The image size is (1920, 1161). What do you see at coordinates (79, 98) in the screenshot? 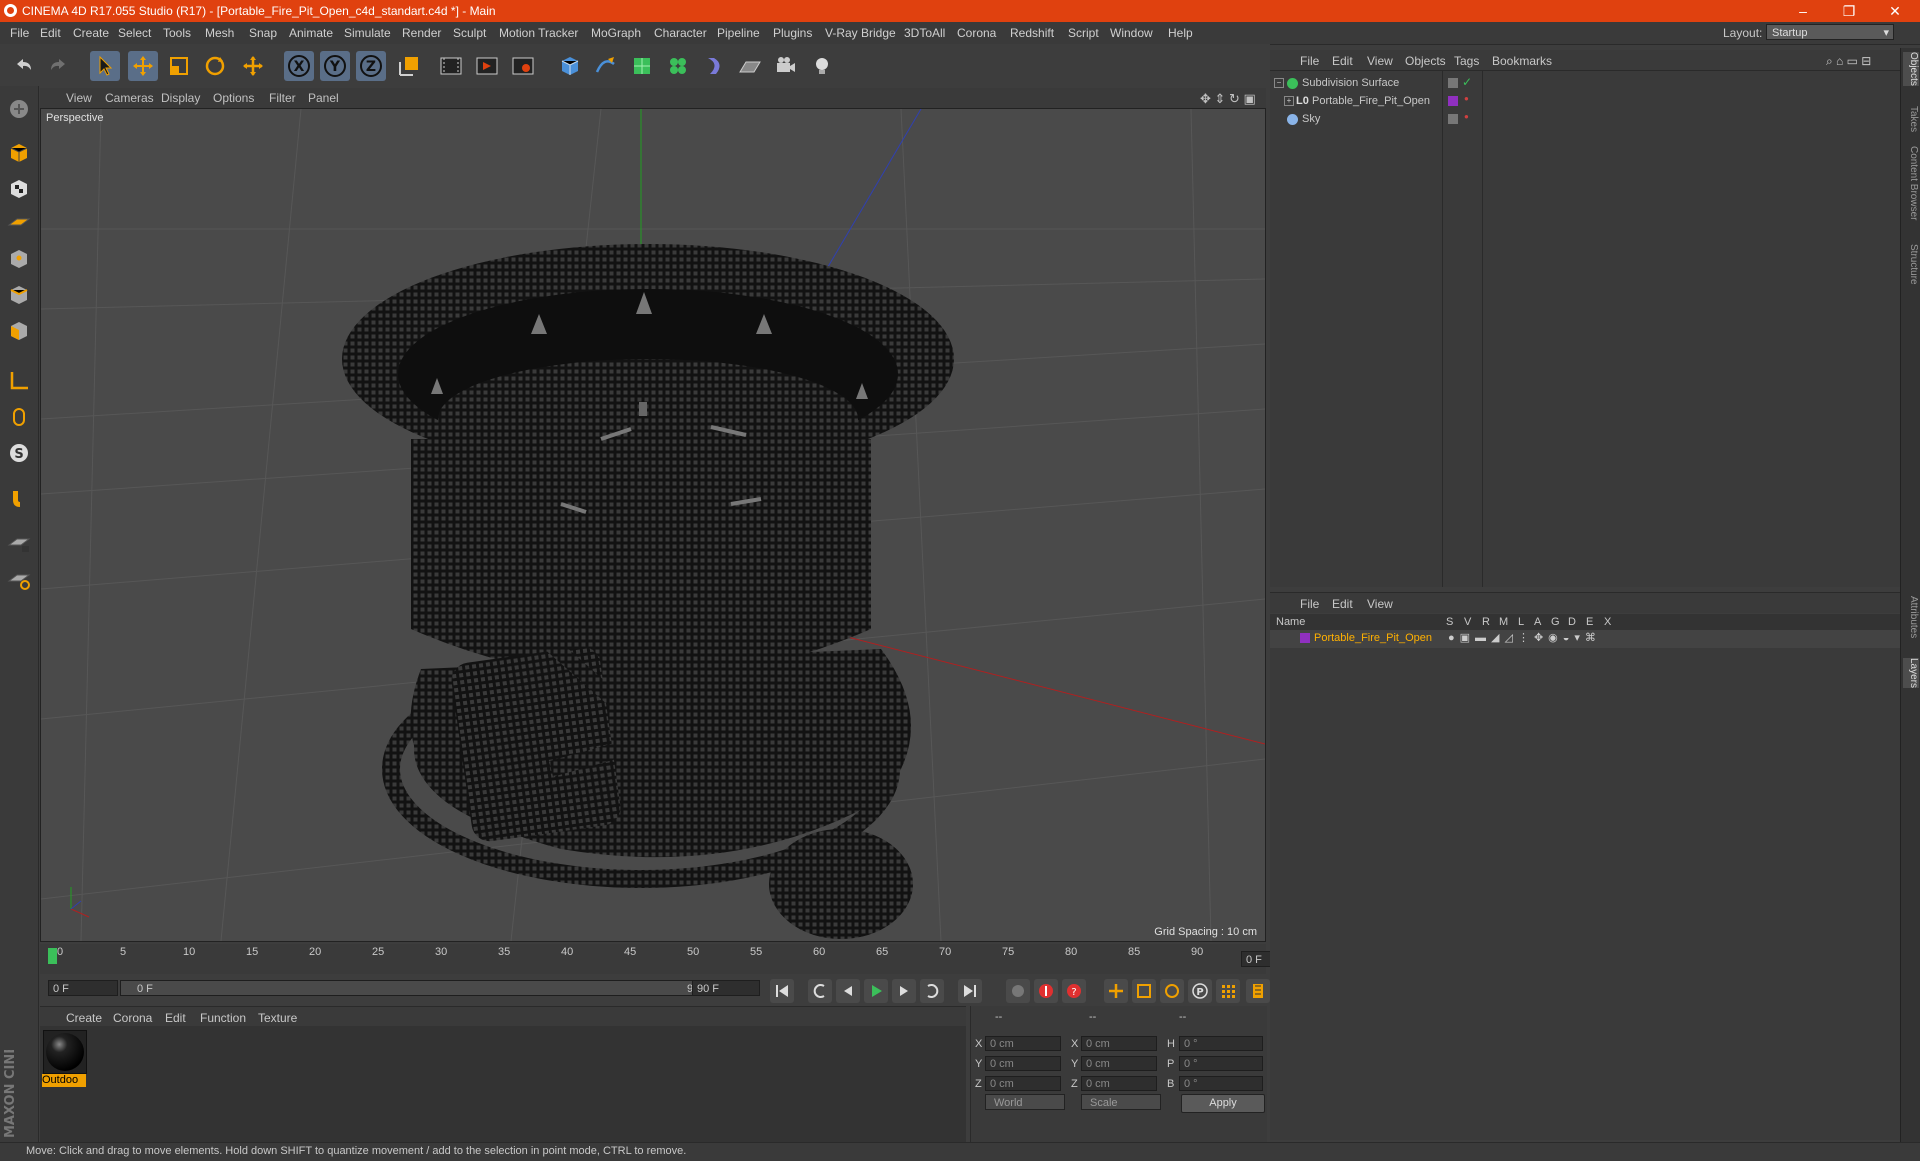
I see `viewport-menu-view: View` at bounding box center [79, 98].